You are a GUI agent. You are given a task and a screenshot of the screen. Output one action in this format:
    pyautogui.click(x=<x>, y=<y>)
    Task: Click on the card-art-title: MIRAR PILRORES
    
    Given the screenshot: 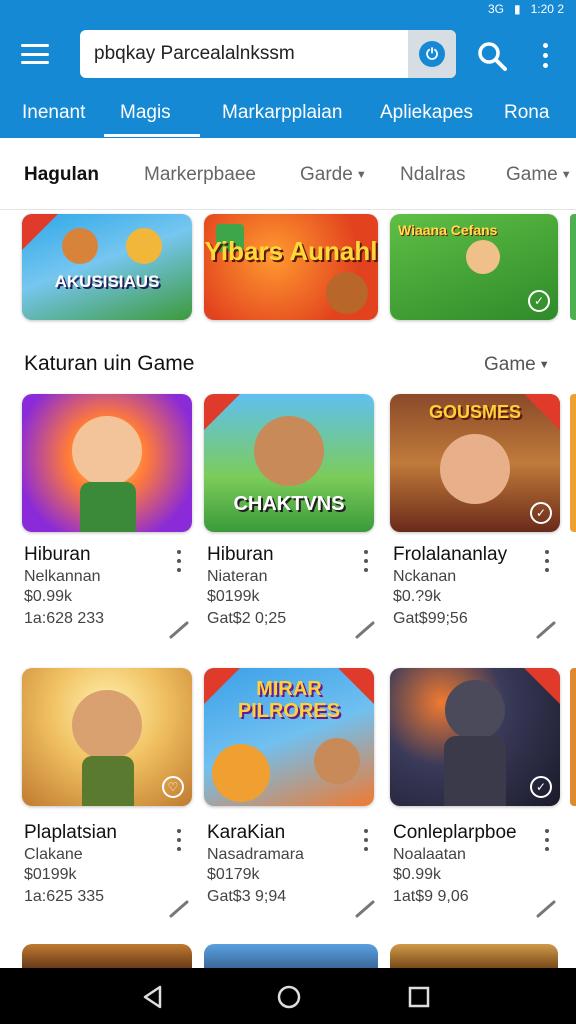 What is the action you would take?
    pyautogui.click(x=289, y=700)
    